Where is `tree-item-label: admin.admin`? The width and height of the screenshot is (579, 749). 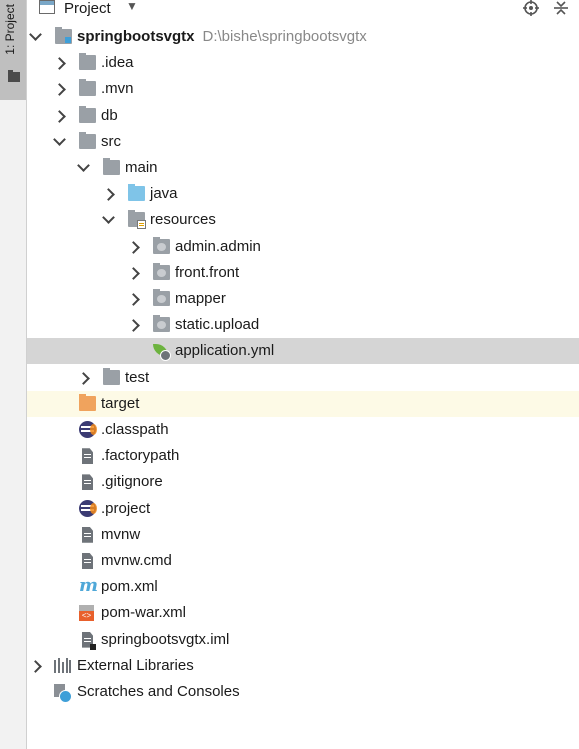
tree-item-label: admin.admin is located at coordinates (218, 246).